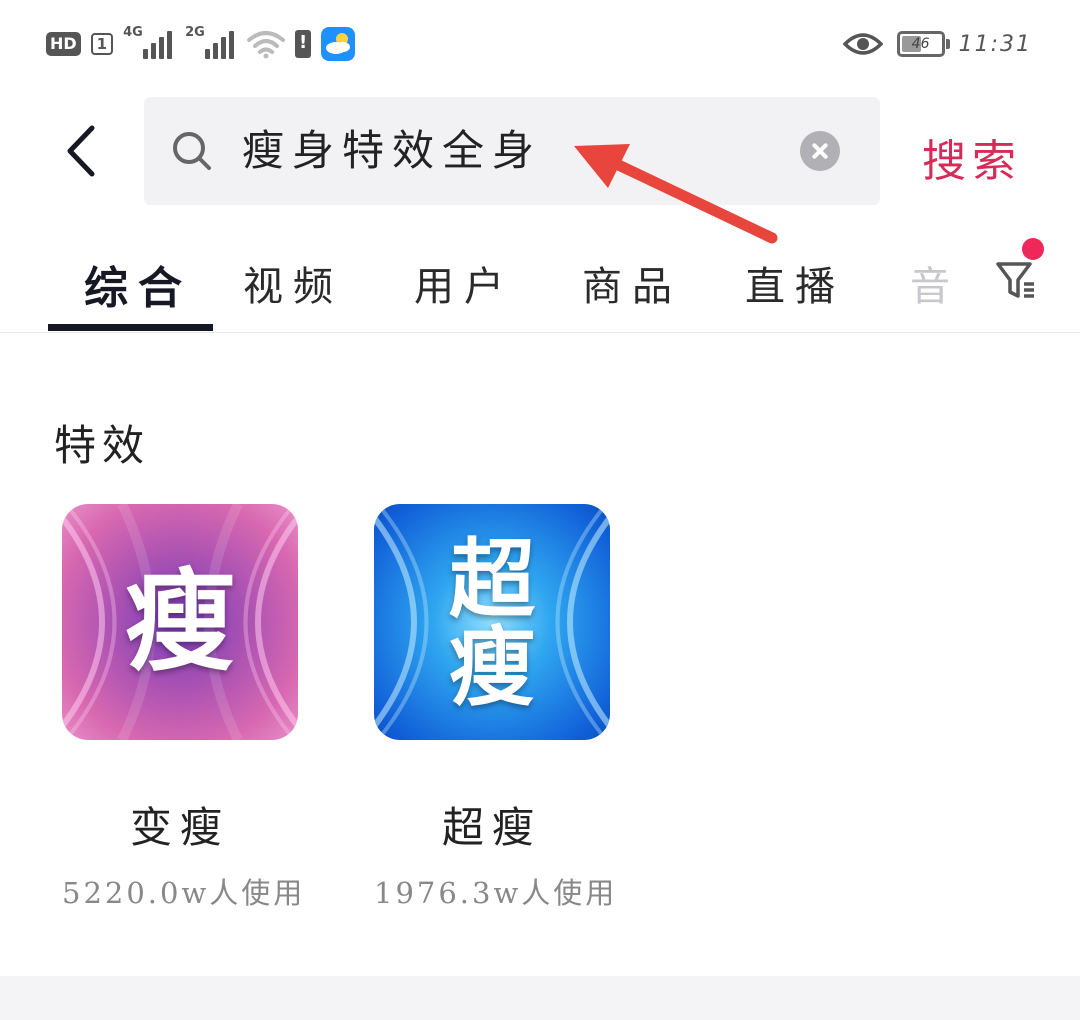 The width and height of the screenshot is (1080, 1020). What do you see at coordinates (972, 157) in the screenshot?
I see `search-button: 搜索` at bounding box center [972, 157].